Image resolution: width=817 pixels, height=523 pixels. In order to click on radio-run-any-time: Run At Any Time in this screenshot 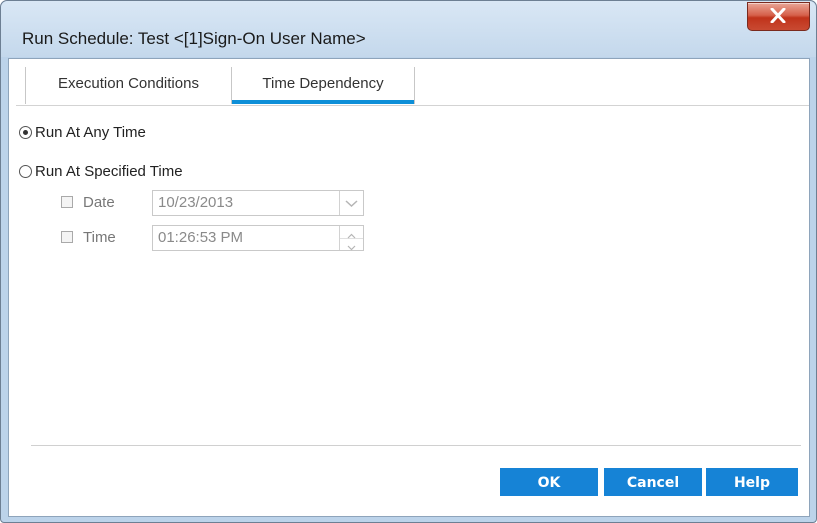, I will do `click(82, 132)`.